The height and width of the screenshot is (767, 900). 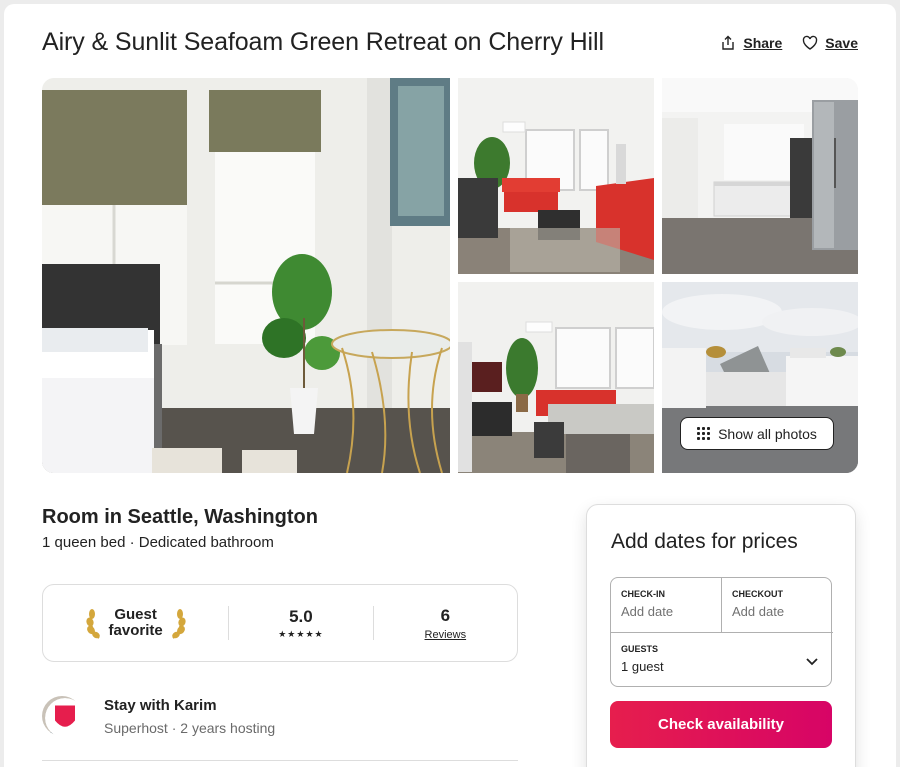 I want to click on checkout-value: Add date, so click(x=758, y=611).